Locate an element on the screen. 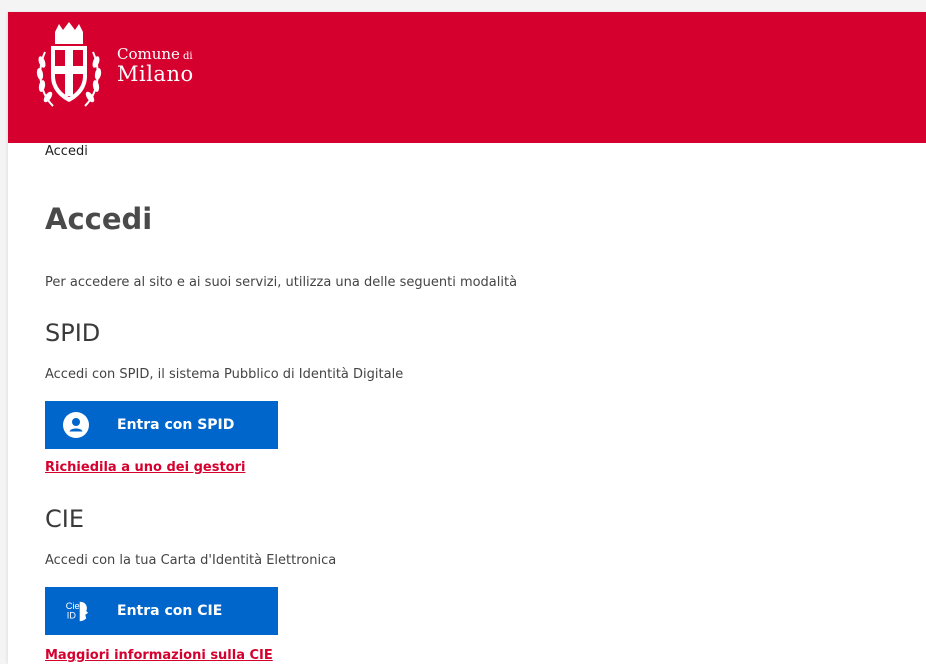 This screenshot has width=926, height=664. cie-id-icon: Cie ID is located at coordinates (76, 611).